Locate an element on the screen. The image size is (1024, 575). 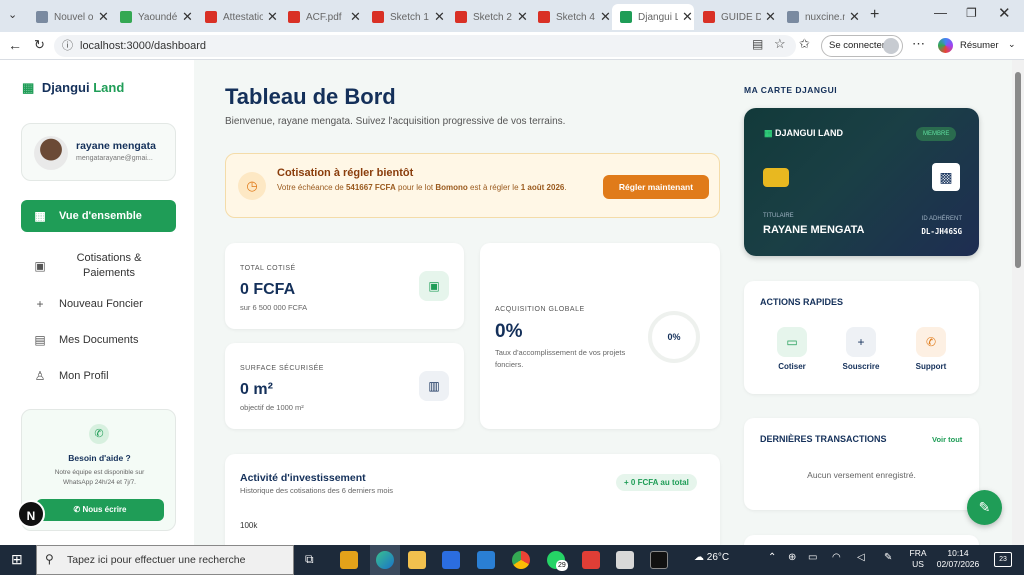
contact-button: ✆ Nous écrire is located at coordinates (100, 510).